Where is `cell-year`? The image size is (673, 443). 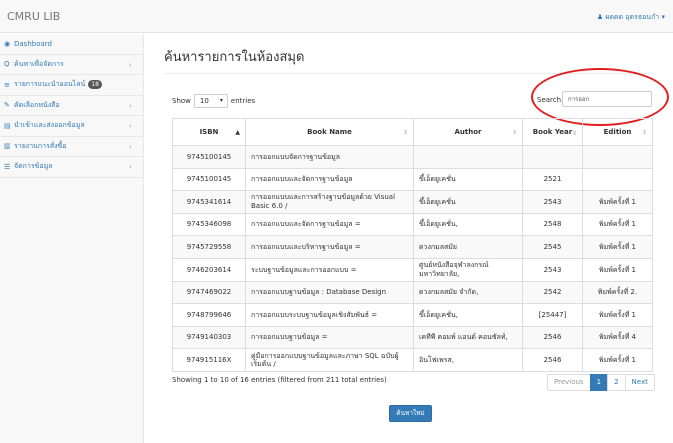
cell-year is located at coordinates (552, 157).